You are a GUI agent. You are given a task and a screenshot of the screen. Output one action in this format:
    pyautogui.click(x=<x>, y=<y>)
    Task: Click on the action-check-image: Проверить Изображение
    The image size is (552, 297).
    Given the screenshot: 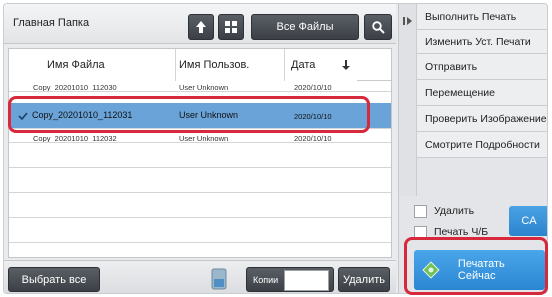 What is the action you would take?
    pyautogui.click(x=482, y=119)
    